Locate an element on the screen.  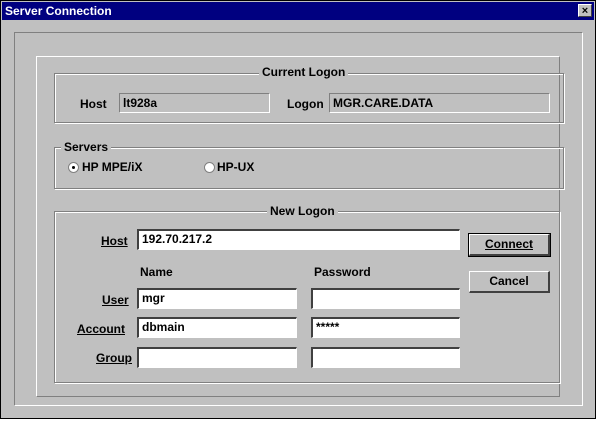
close-icon: × is located at coordinates (585, 10).